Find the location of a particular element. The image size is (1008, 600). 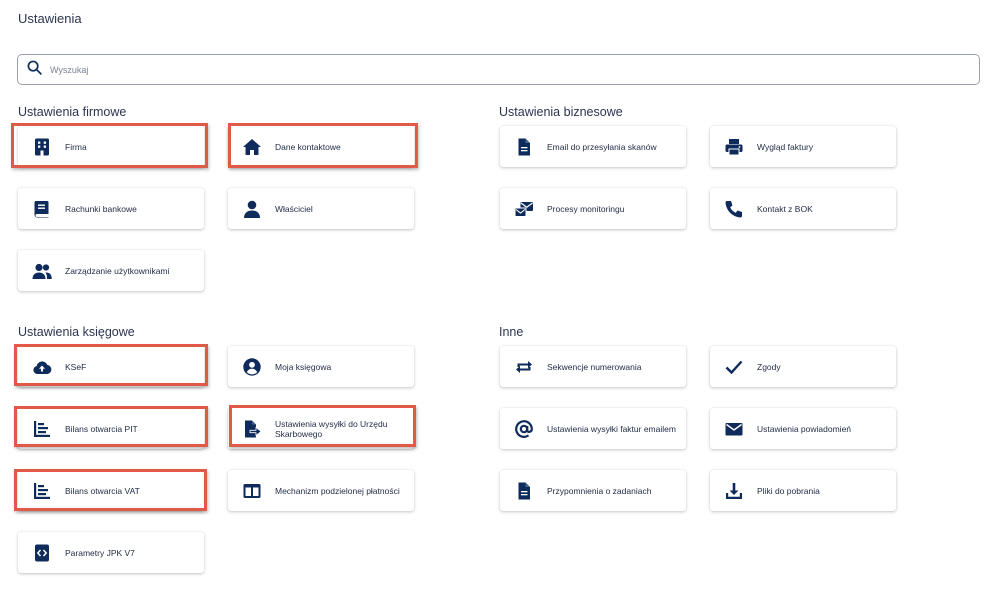

card-pliki: Pliki do pobrania is located at coordinates (803, 490).